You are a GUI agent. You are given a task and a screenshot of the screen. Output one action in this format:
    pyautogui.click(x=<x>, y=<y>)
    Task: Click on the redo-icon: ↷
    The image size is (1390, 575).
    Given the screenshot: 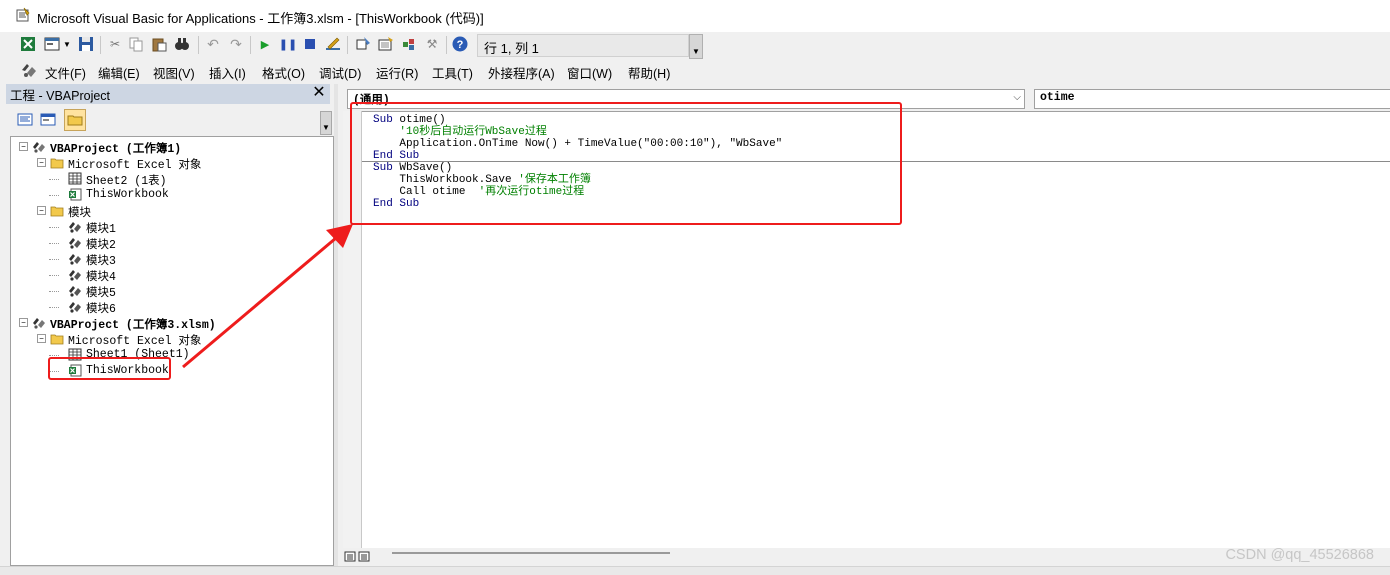 What is the action you would take?
    pyautogui.click(x=236, y=44)
    